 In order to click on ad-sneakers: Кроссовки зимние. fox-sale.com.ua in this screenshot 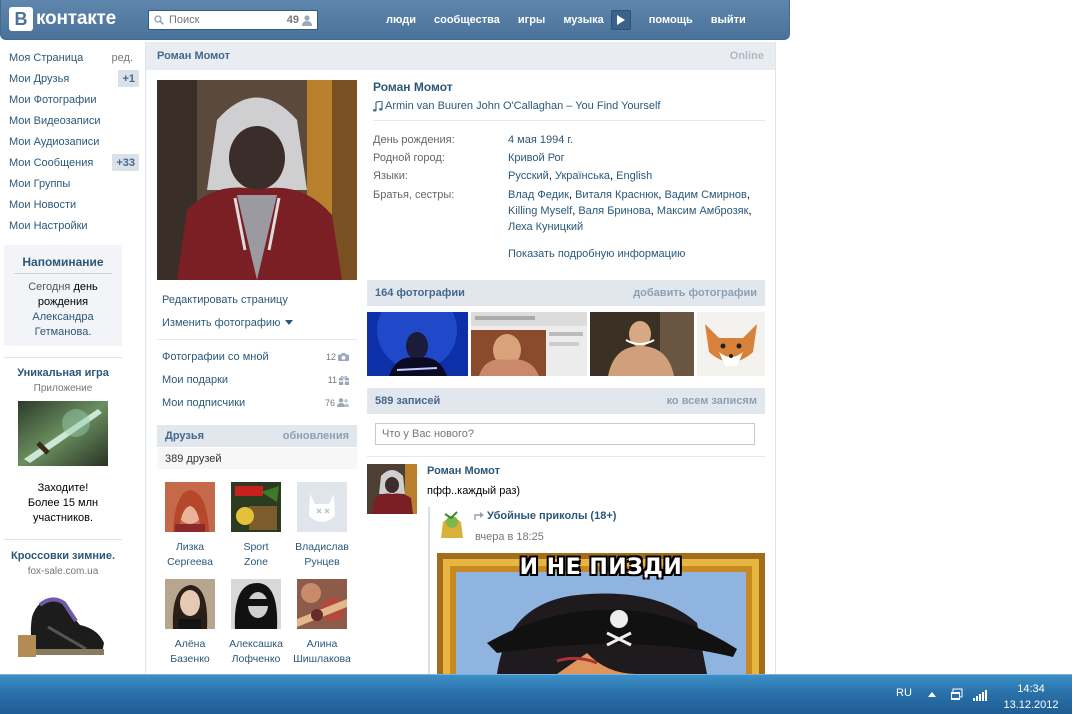, I will do `click(63, 606)`.